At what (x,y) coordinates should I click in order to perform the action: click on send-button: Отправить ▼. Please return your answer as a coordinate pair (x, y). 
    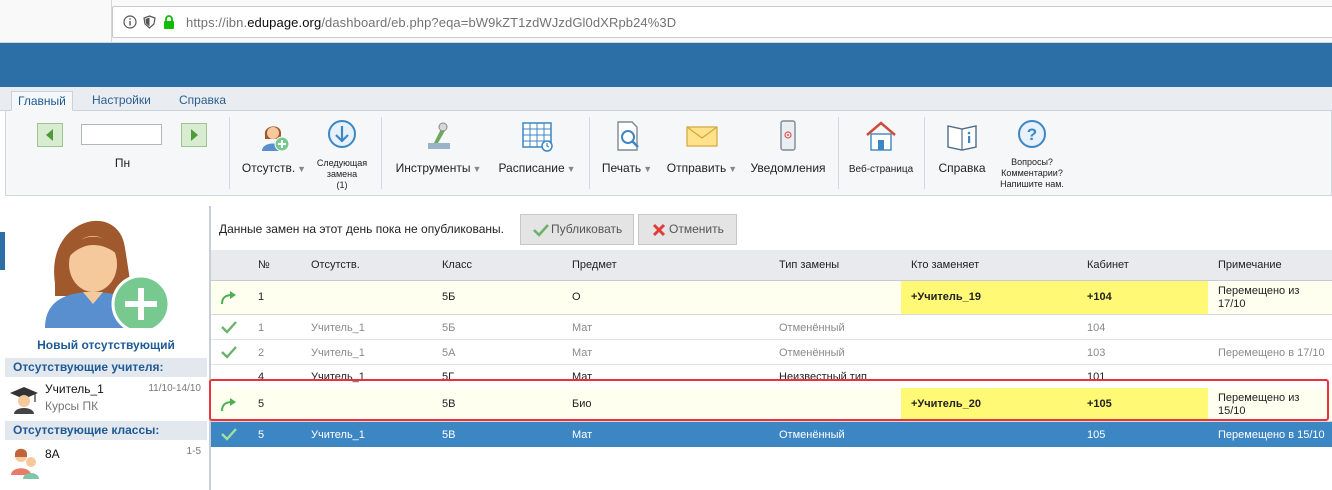
    Looking at the image, I should click on (702, 154).